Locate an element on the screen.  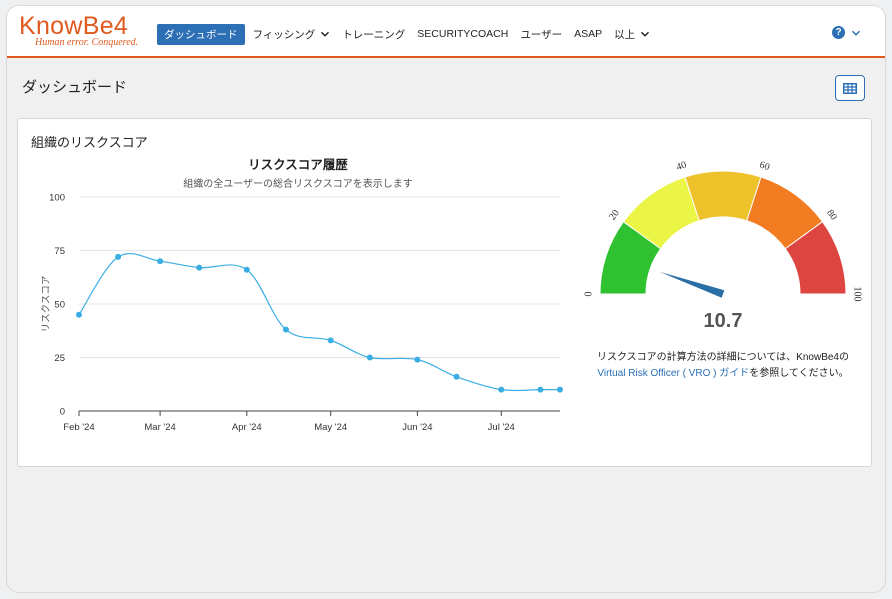
gauge-tick-label: 60 is located at coordinates (764, 167).